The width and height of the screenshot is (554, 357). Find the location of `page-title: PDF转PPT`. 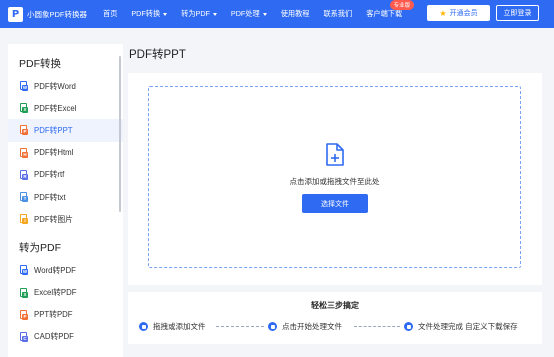

page-title: PDF转PPT is located at coordinates (157, 55).